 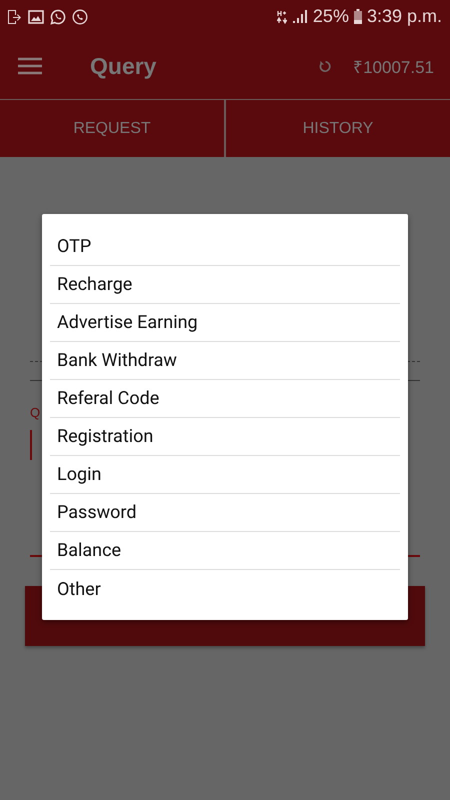 What do you see at coordinates (404, 16) in the screenshot?
I see `clock: 3:39 p.m.` at bounding box center [404, 16].